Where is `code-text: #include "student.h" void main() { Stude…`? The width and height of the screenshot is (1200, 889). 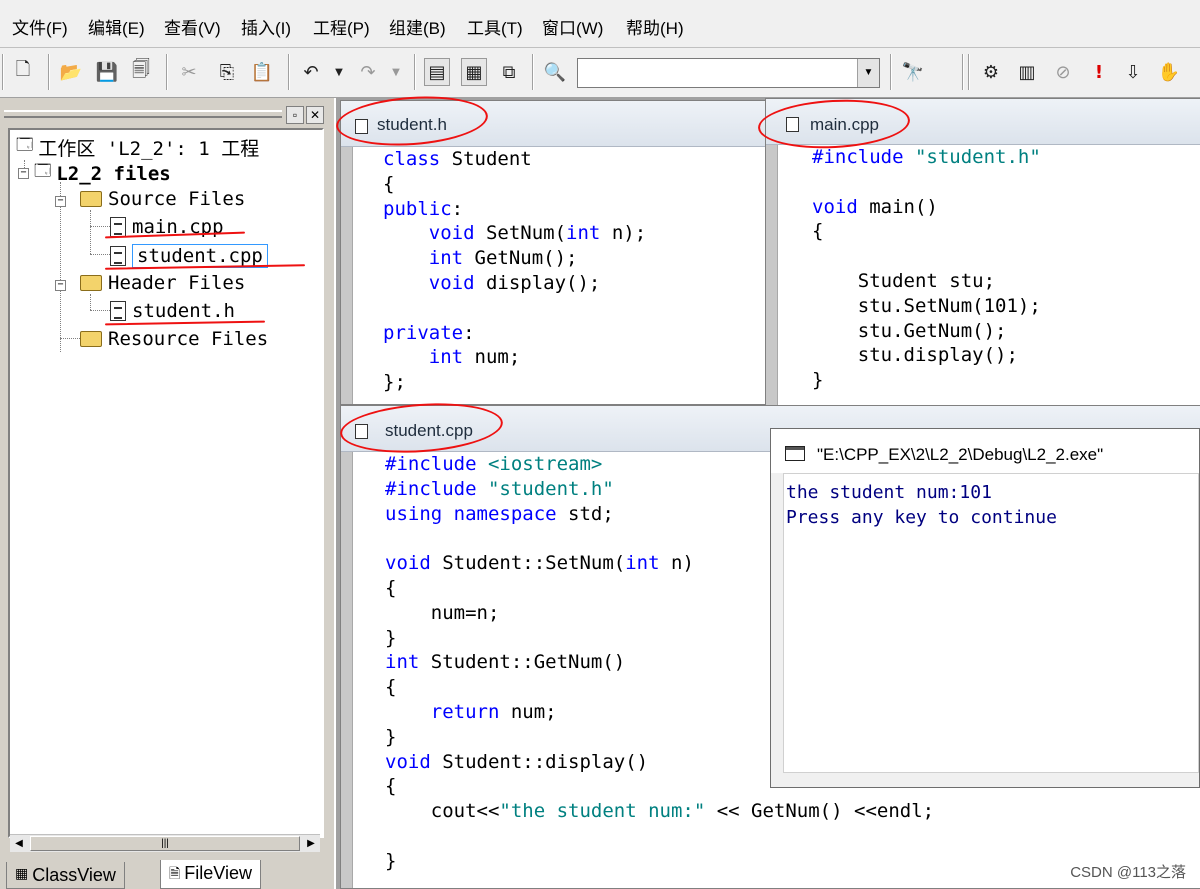
code-text: #include "student.h" void main() { Stude… is located at coordinates (926, 269).